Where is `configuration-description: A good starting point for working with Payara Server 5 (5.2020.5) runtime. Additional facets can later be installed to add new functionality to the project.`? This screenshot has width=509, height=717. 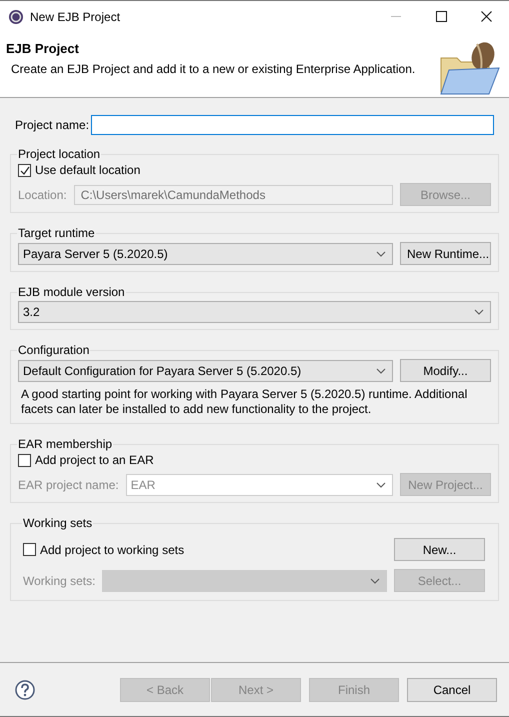
configuration-description: A good starting point for working with Payara Server 5 (5.2020.5) runtime. Additional facets can later be installed to add new functionality to the project. is located at coordinates (244, 402).